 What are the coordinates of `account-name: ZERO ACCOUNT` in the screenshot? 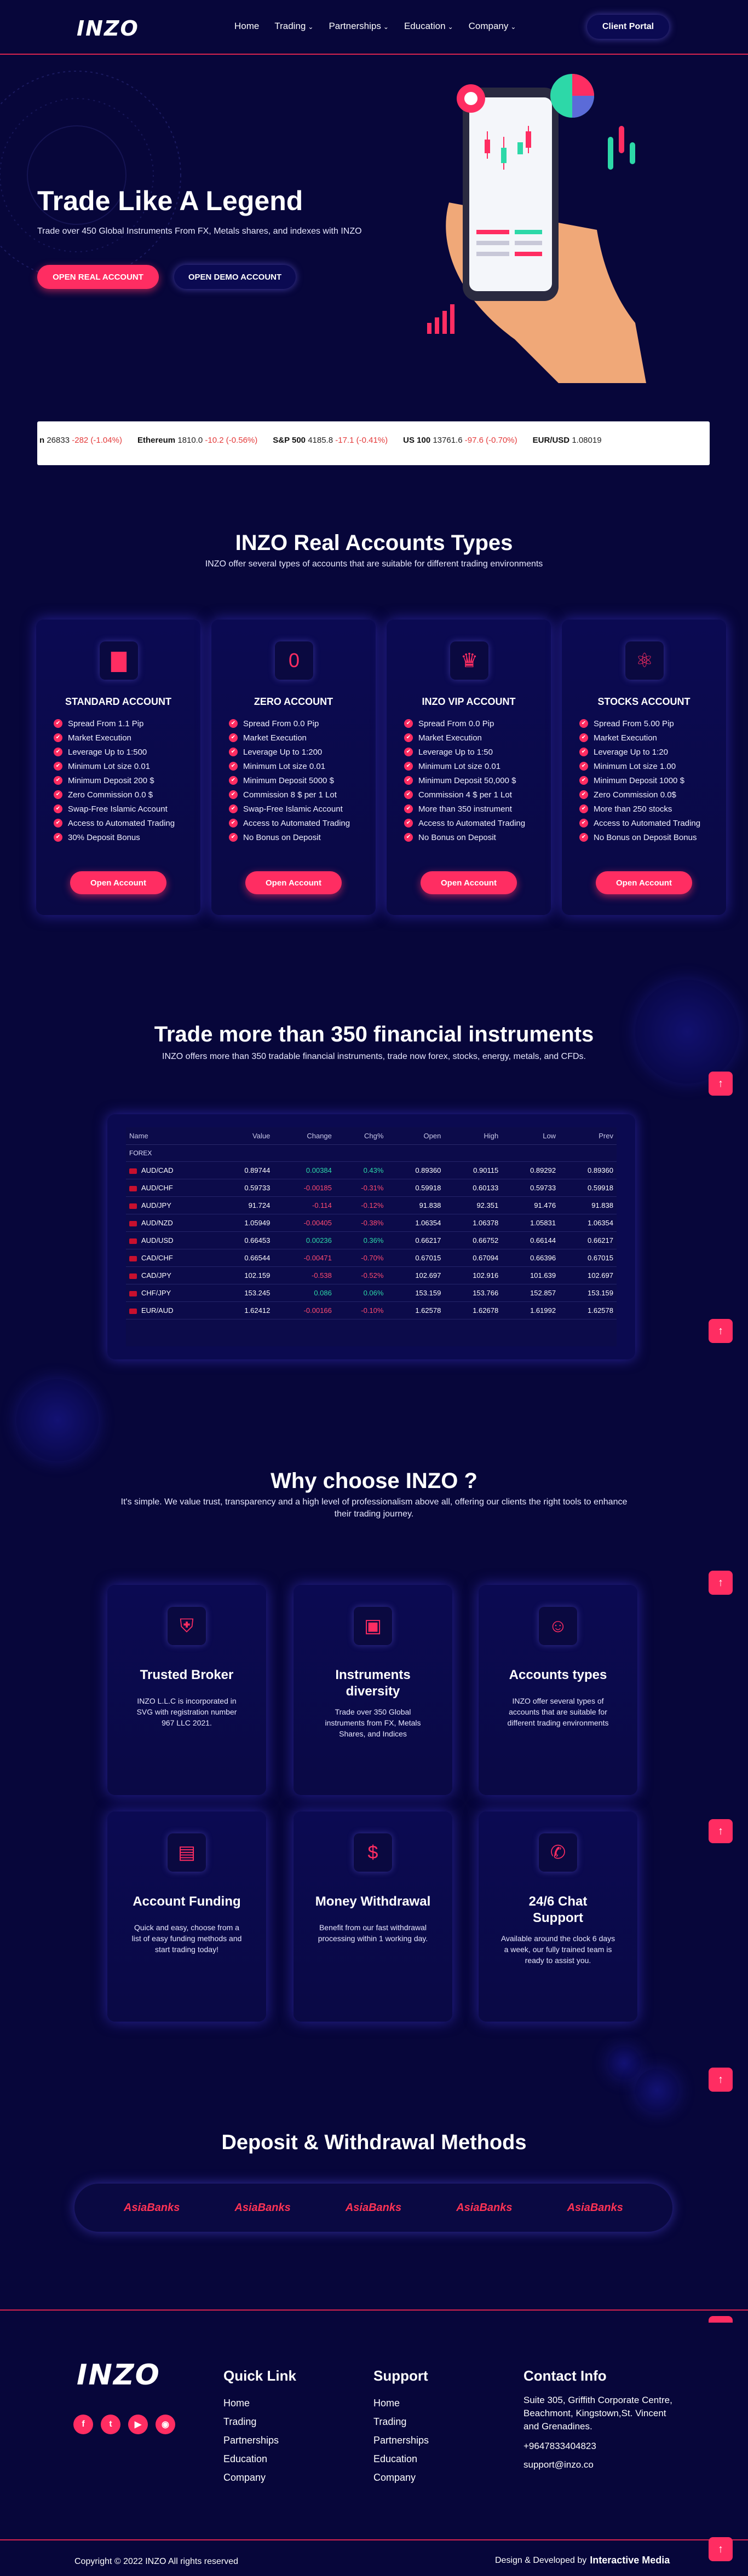 It's located at (293, 701).